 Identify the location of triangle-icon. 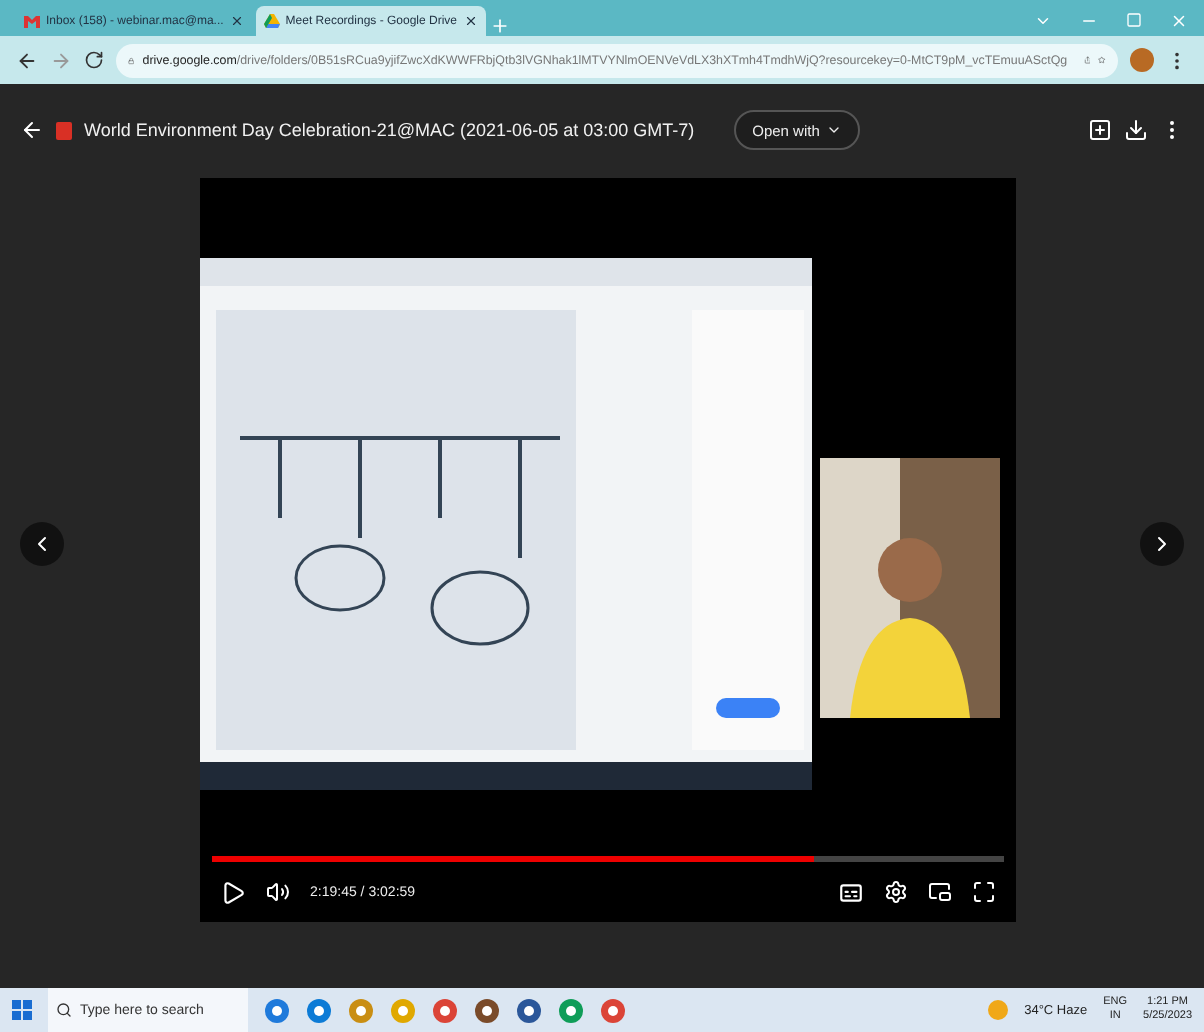
(271, 21).